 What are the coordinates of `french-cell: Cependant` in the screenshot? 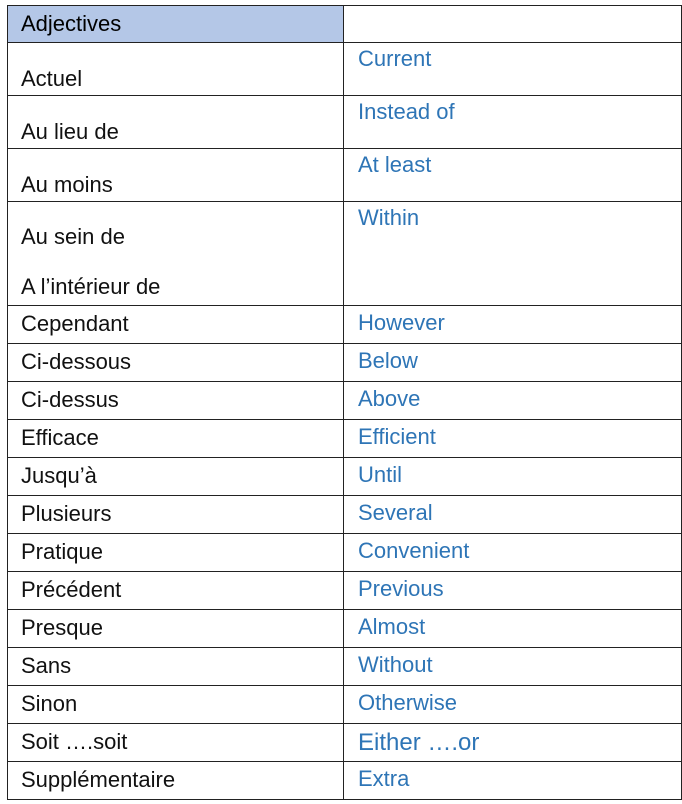 It's located at (175, 324).